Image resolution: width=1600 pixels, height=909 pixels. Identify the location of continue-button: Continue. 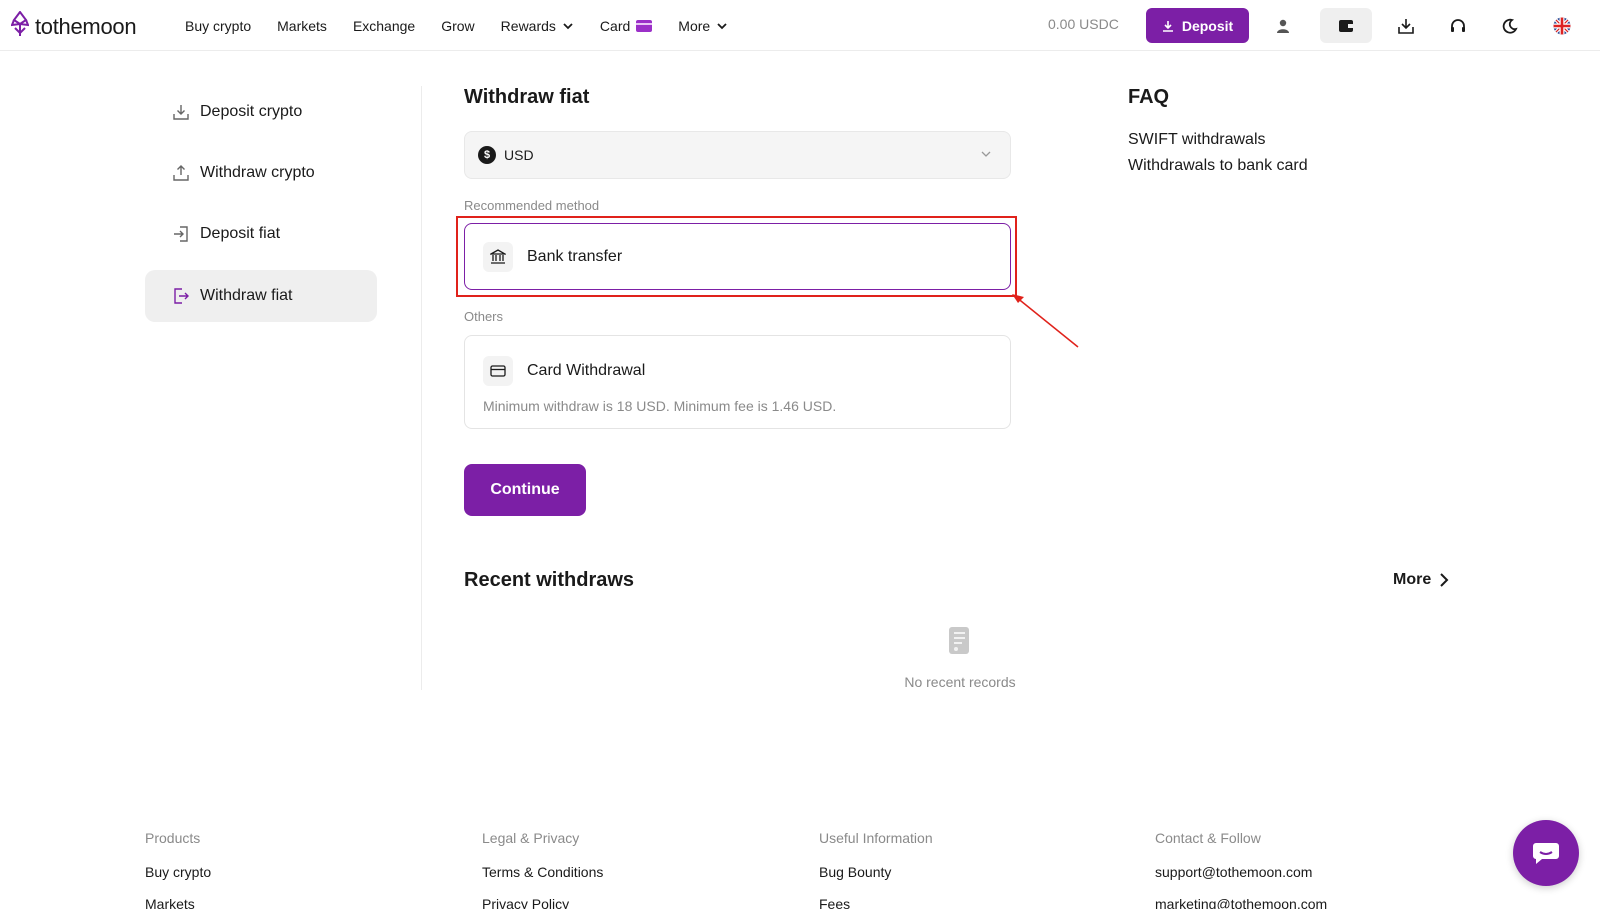
(525, 490).